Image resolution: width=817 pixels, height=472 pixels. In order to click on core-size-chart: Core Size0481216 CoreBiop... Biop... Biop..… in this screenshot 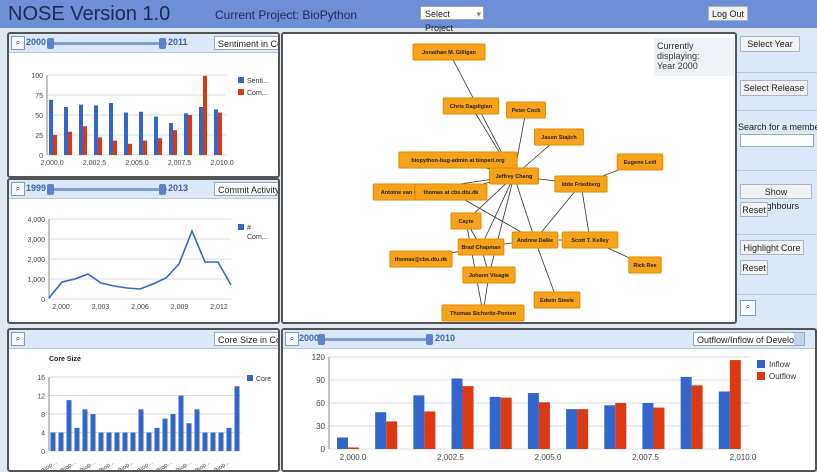, I will do `click(154, 414)`.